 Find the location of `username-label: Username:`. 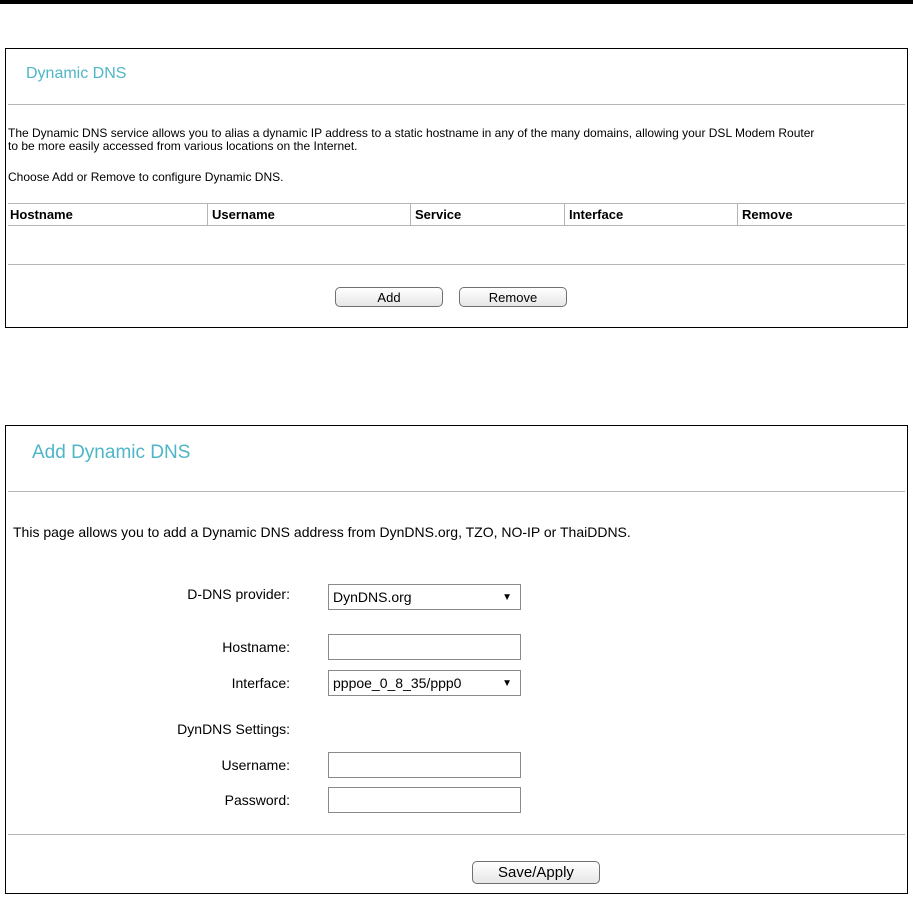

username-label: Username: is located at coordinates (255, 765).